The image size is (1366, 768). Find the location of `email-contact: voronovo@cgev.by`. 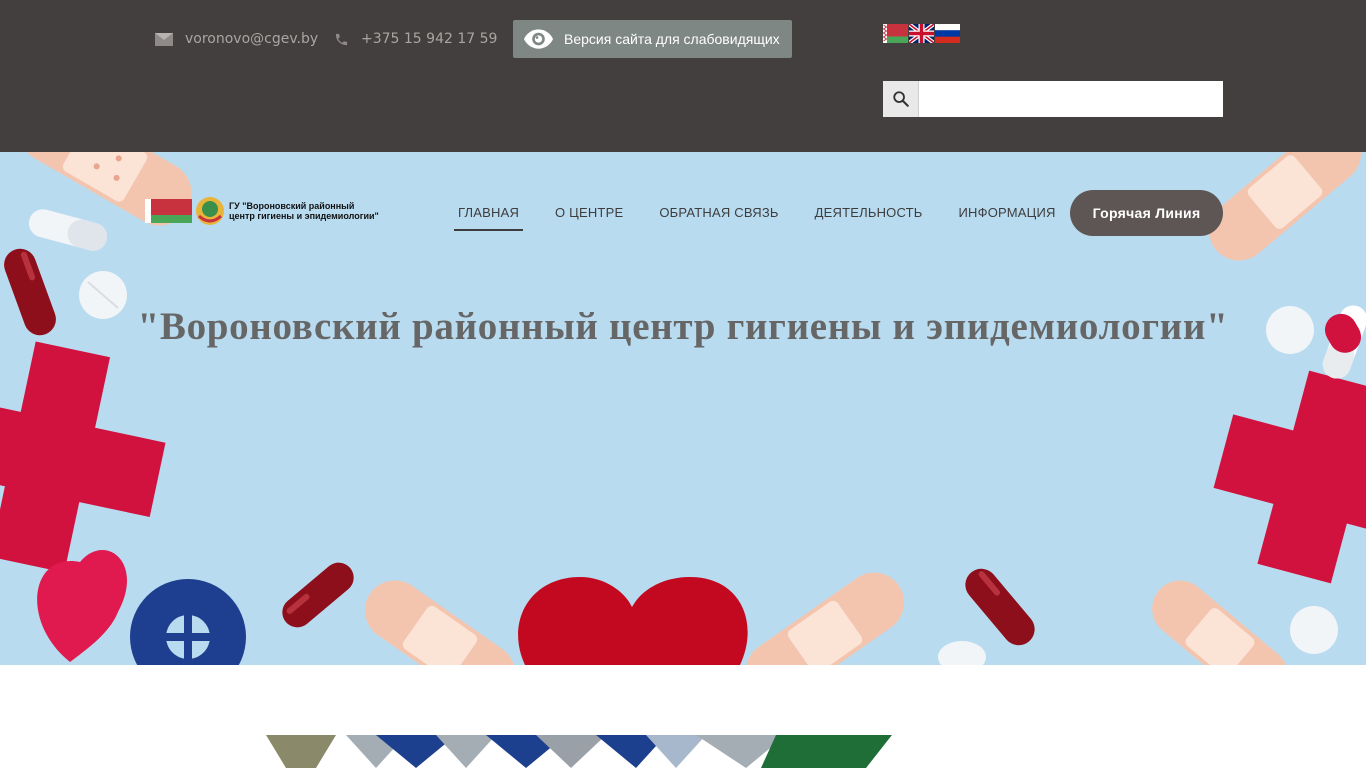

email-contact: voronovo@cgev.by is located at coordinates (236, 39).